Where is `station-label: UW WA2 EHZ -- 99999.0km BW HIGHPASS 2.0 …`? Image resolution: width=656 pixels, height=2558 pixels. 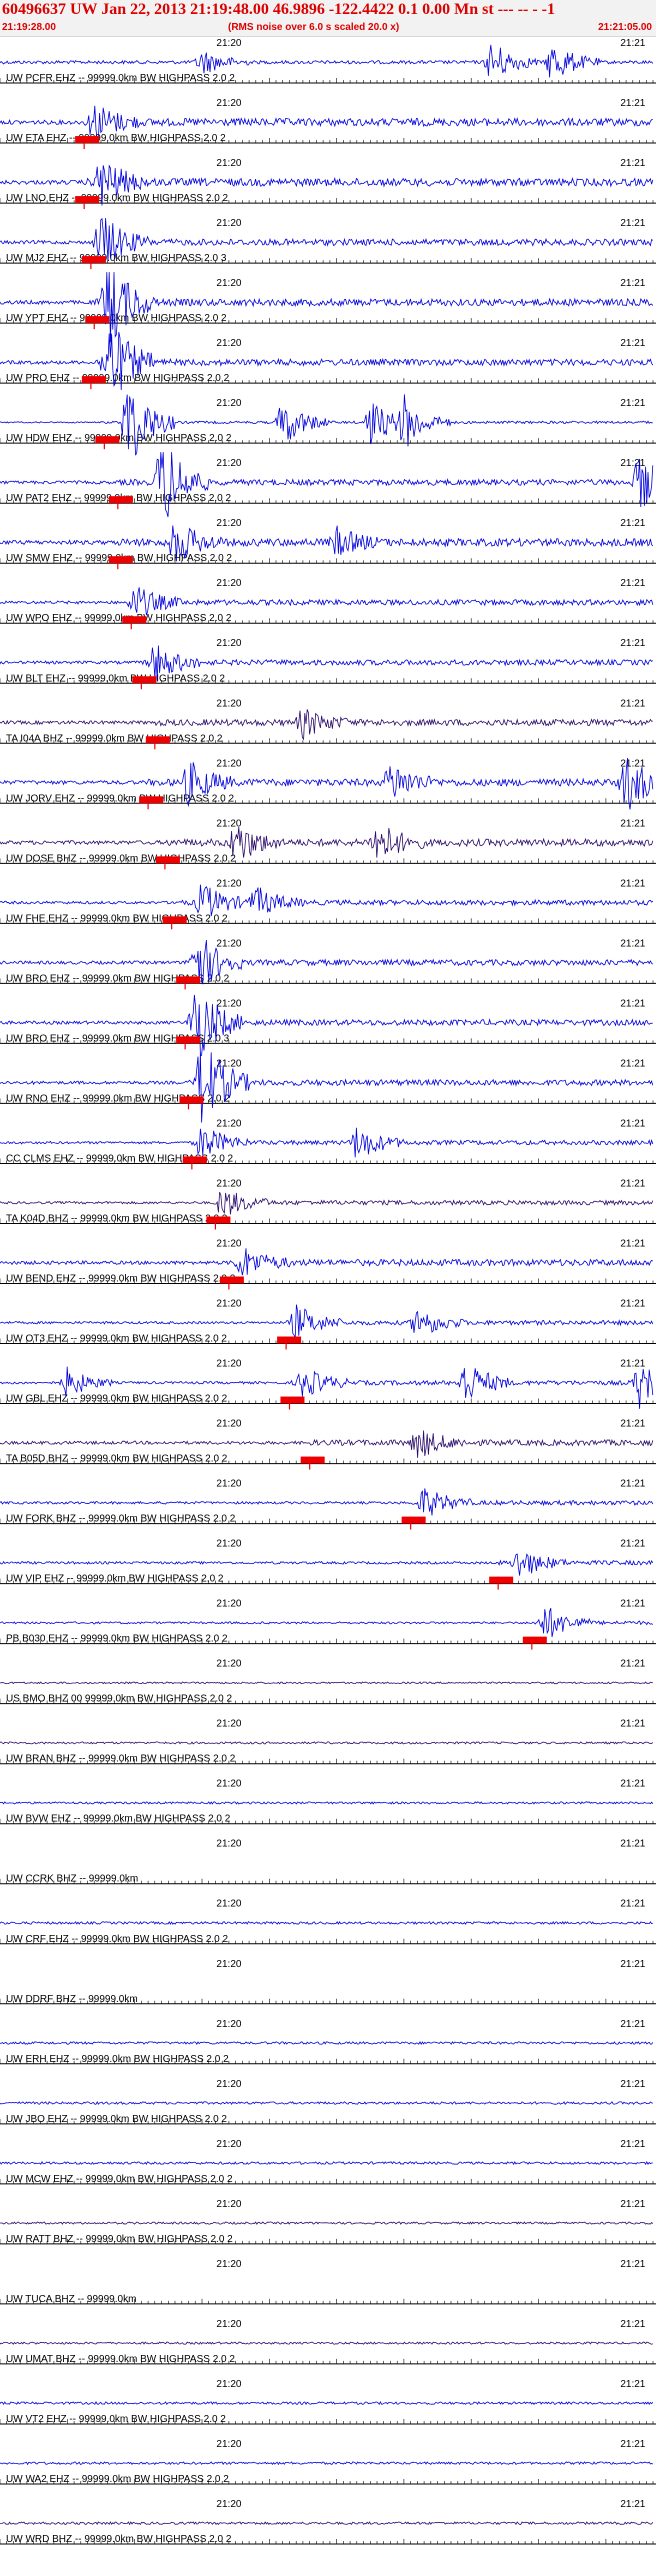
station-label: UW WA2 EHZ -- 99999.0km BW HIGHPASS 2.0 … is located at coordinates (117, 2479).